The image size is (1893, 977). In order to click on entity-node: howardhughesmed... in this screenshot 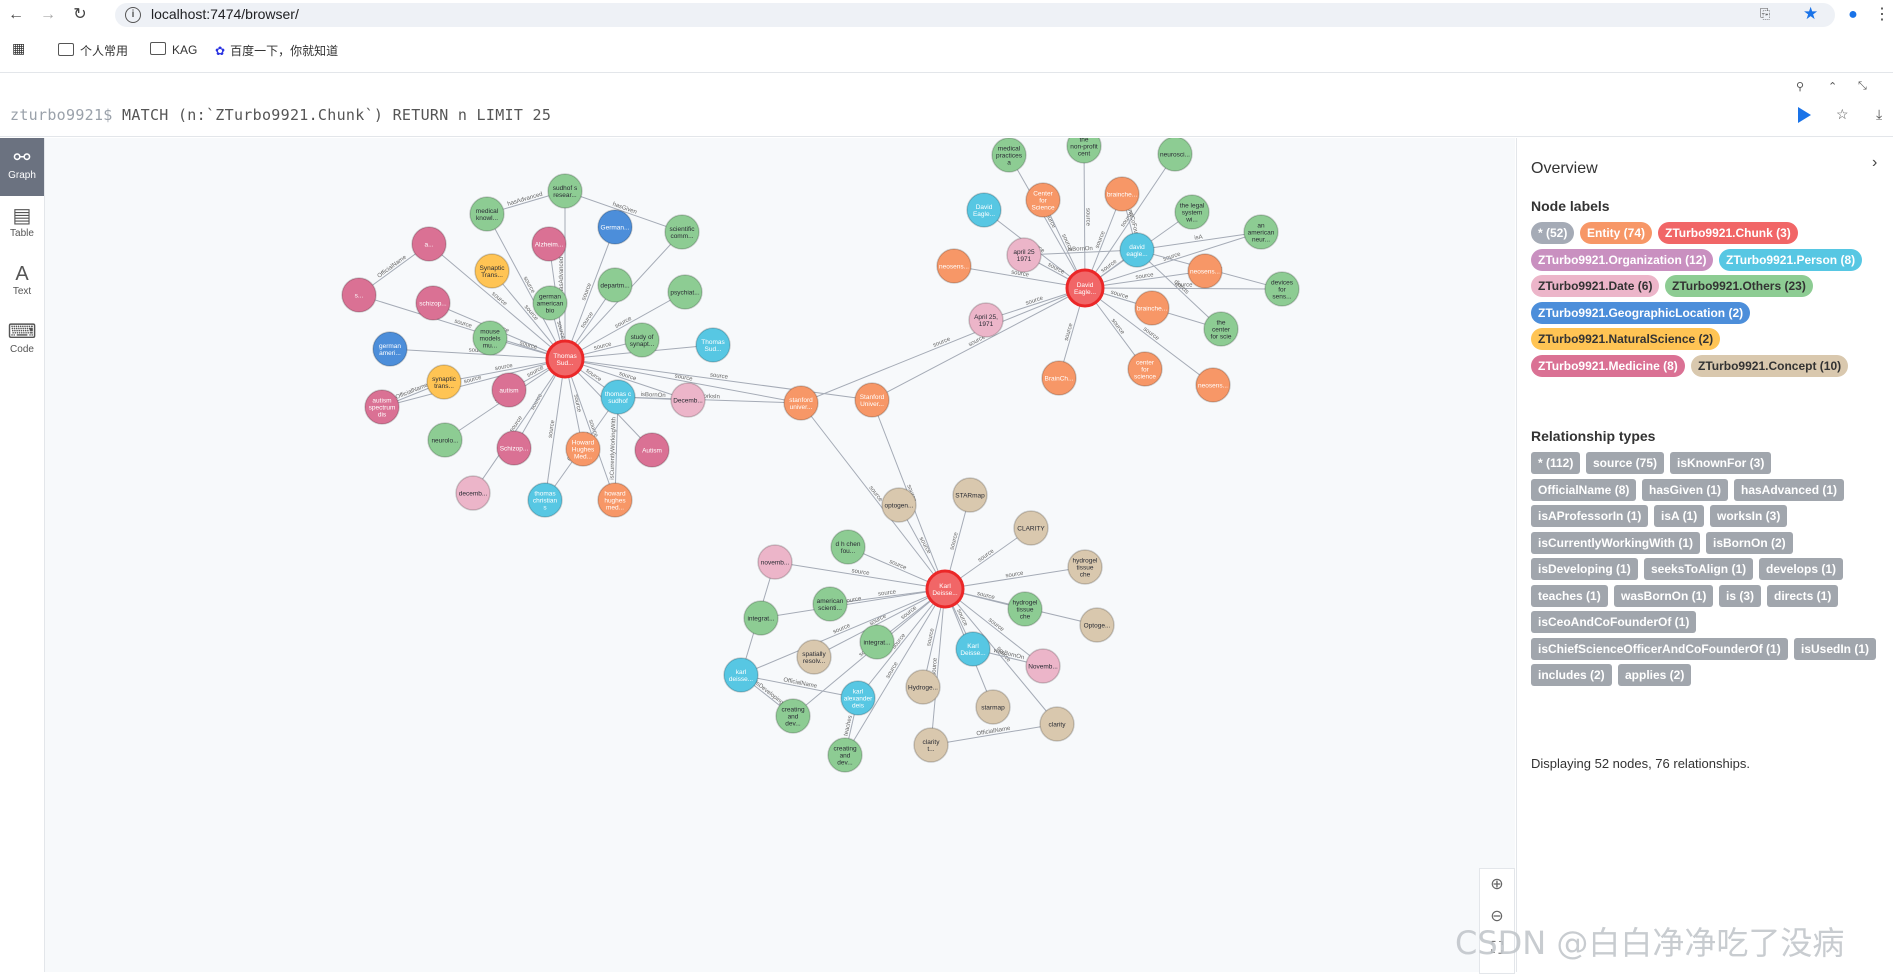, I will do `click(615, 500)`.